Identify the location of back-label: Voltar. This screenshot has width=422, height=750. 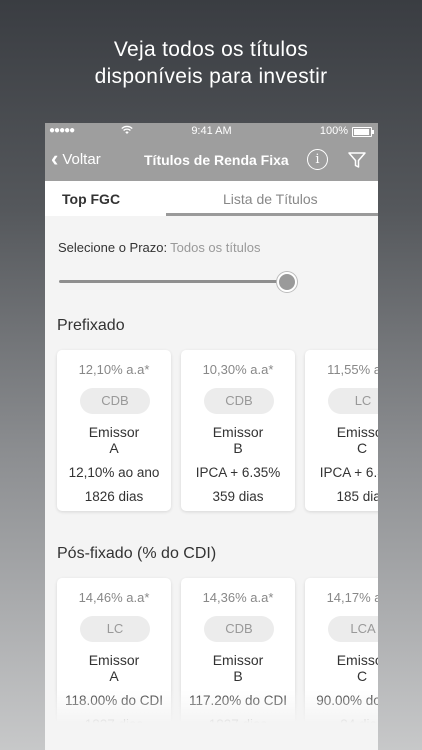
(81, 159).